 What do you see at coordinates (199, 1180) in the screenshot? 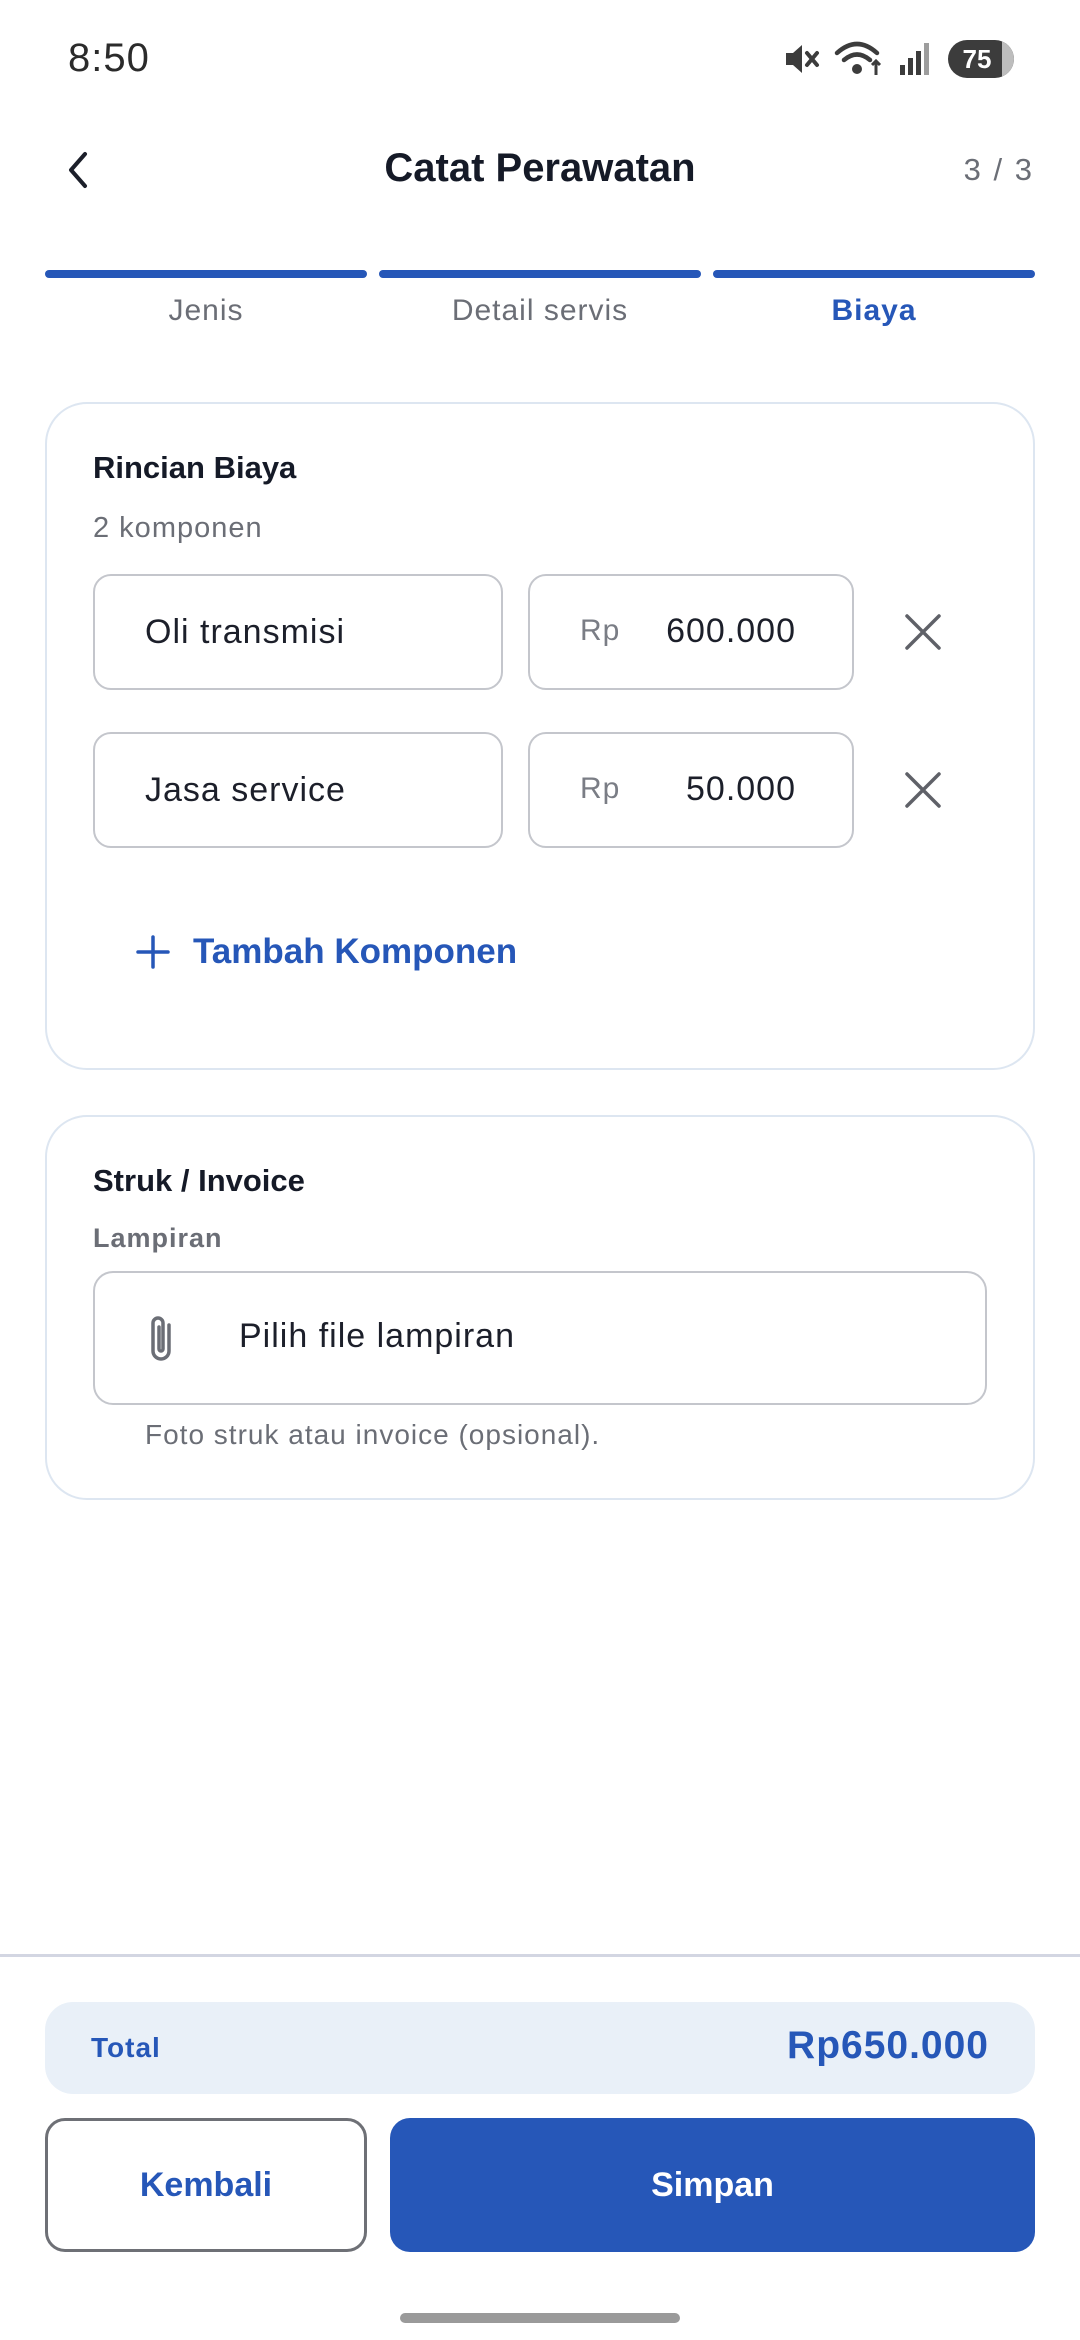
I see `card-title: Struk / Invoice` at bounding box center [199, 1180].